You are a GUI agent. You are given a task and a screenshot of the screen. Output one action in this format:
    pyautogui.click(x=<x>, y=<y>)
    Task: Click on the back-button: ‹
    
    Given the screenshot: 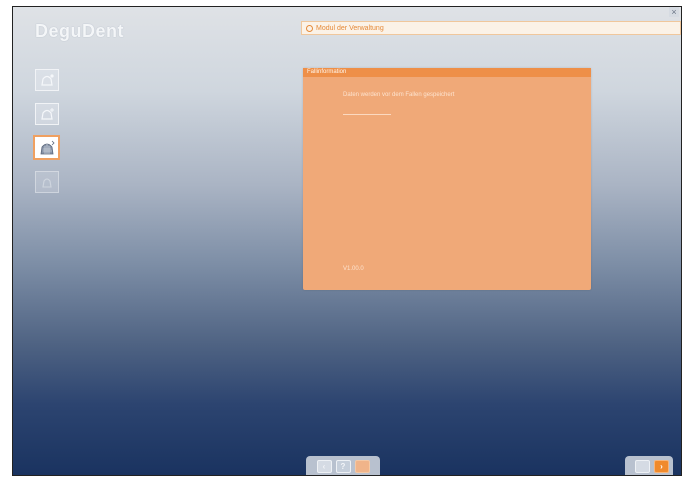 What is the action you would take?
    pyautogui.click(x=324, y=466)
    